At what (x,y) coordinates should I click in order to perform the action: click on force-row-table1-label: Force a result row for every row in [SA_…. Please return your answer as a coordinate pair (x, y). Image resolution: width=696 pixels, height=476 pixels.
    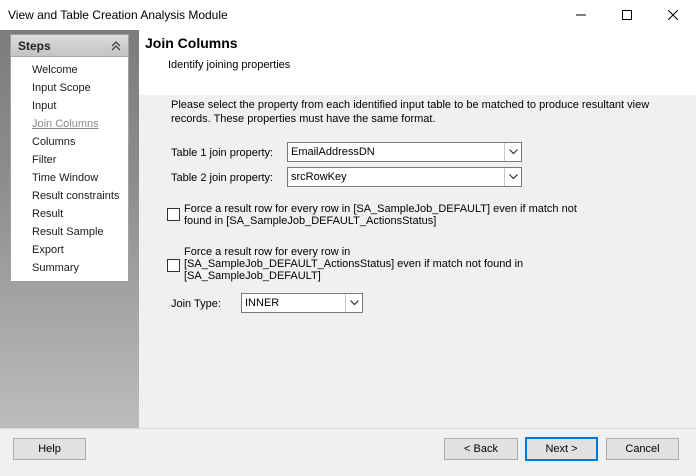
    Looking at the image, I should click on (384, 215).